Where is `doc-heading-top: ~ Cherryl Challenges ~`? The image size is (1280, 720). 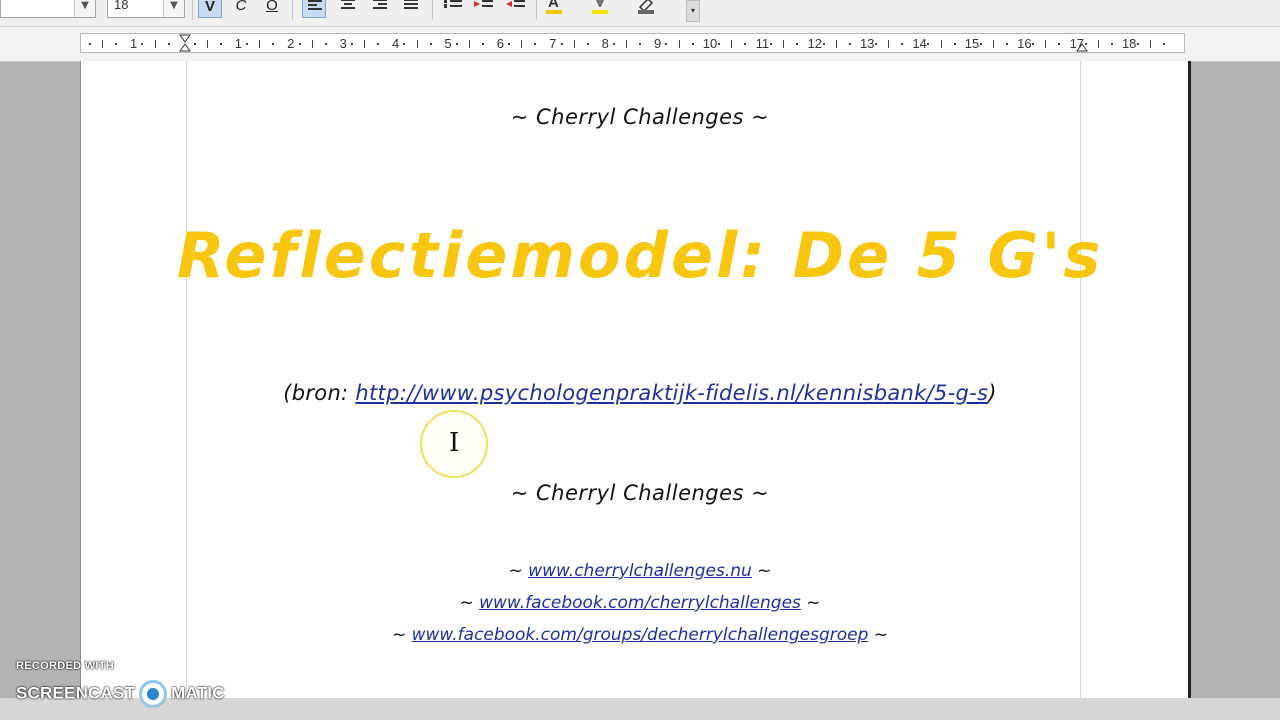 doc-heading-top: ~ Cherryl Challenges ~ is located at coordinates (640, 117).